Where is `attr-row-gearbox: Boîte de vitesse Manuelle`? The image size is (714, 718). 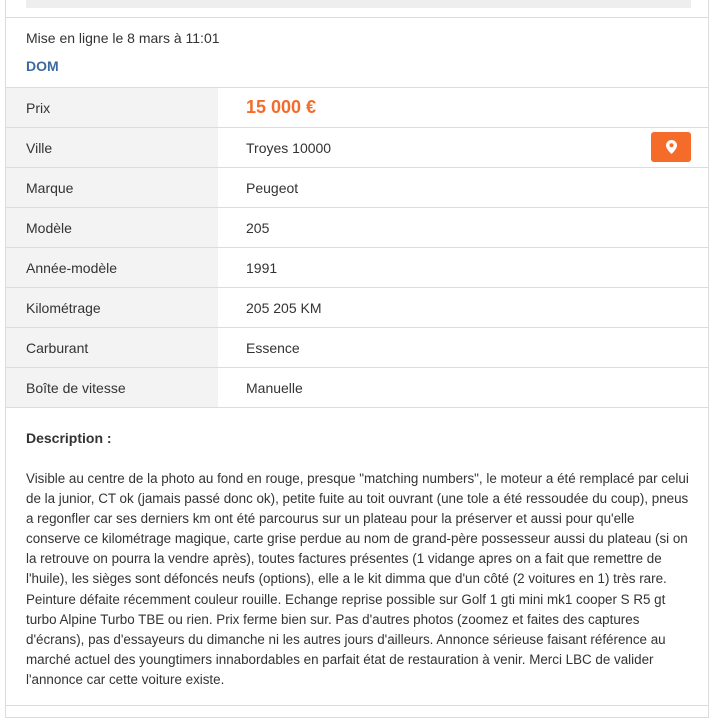
attr-row-gearbox: Boîte de vitesse Manuelle is located at coordinates (357, 388).